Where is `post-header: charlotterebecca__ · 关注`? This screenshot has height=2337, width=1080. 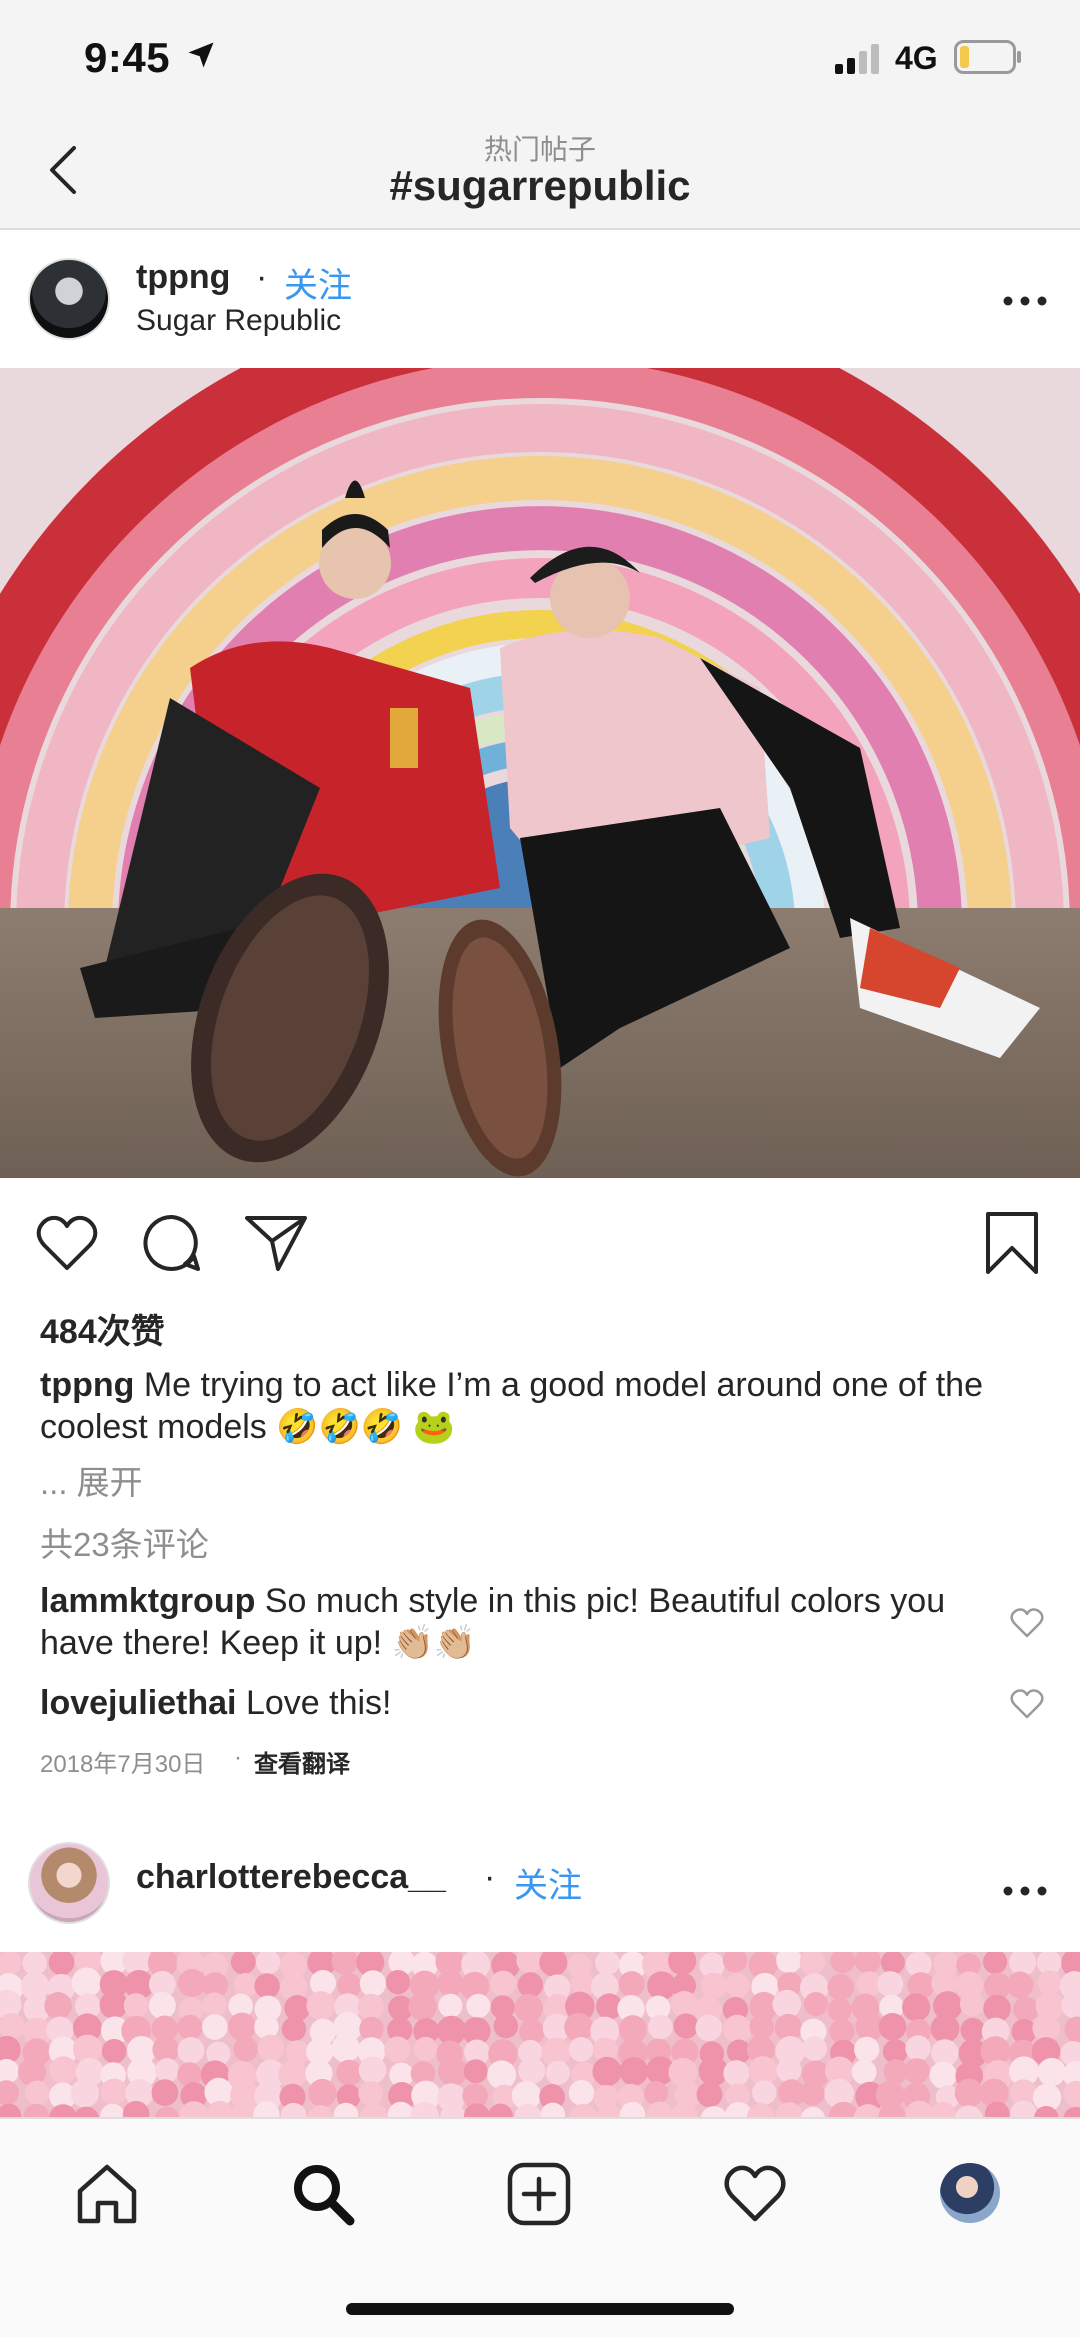 post-header: charlotterebecca__ · 关注 is located at coordinates (540, 1891).